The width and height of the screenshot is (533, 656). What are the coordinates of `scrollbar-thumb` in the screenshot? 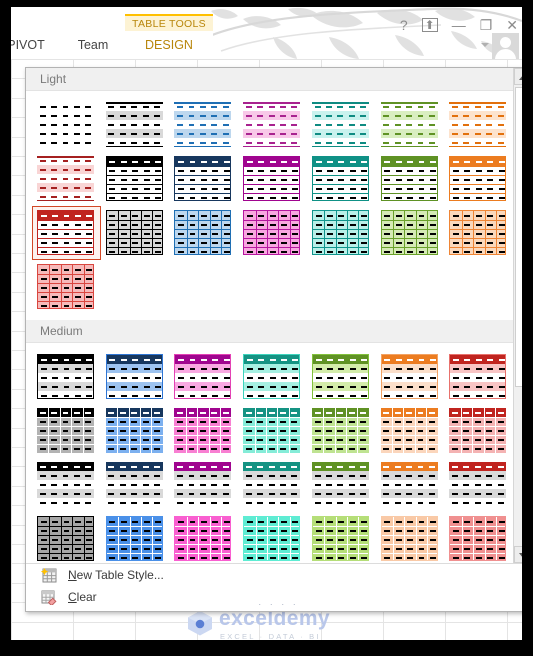 It's located at (518, 237).